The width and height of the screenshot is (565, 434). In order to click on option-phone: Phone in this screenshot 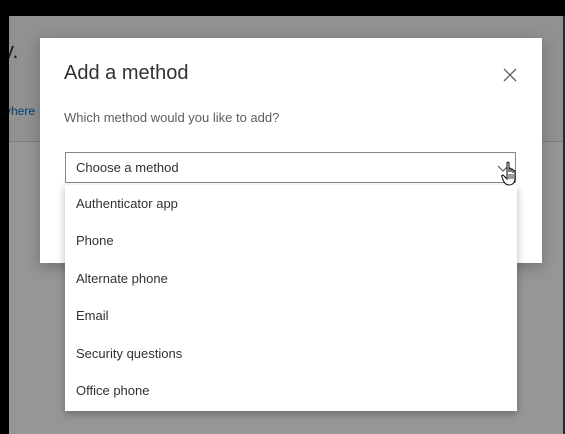, I will do `click(291, 240)`.